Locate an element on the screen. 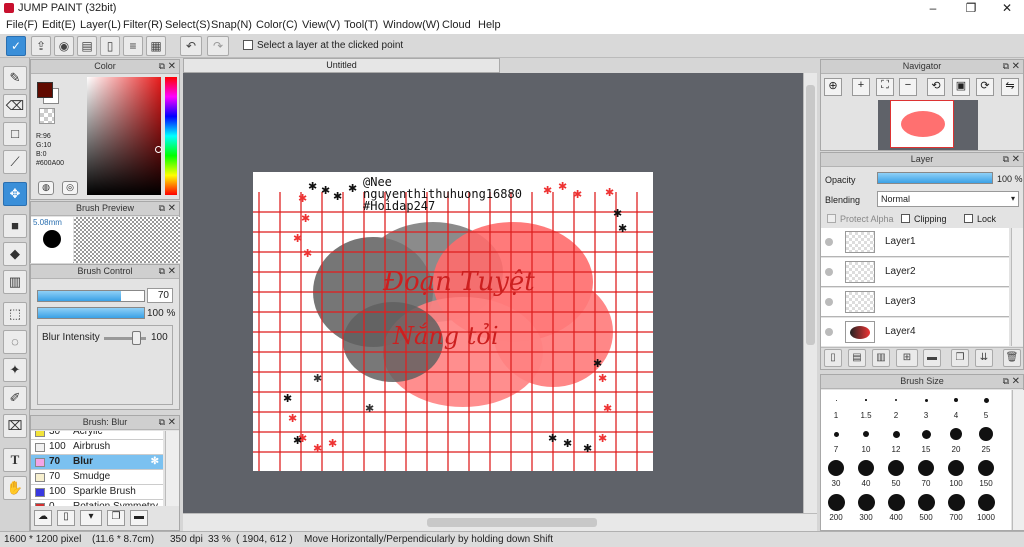  page-icon: ▯ is located at coordinates (110, 46).